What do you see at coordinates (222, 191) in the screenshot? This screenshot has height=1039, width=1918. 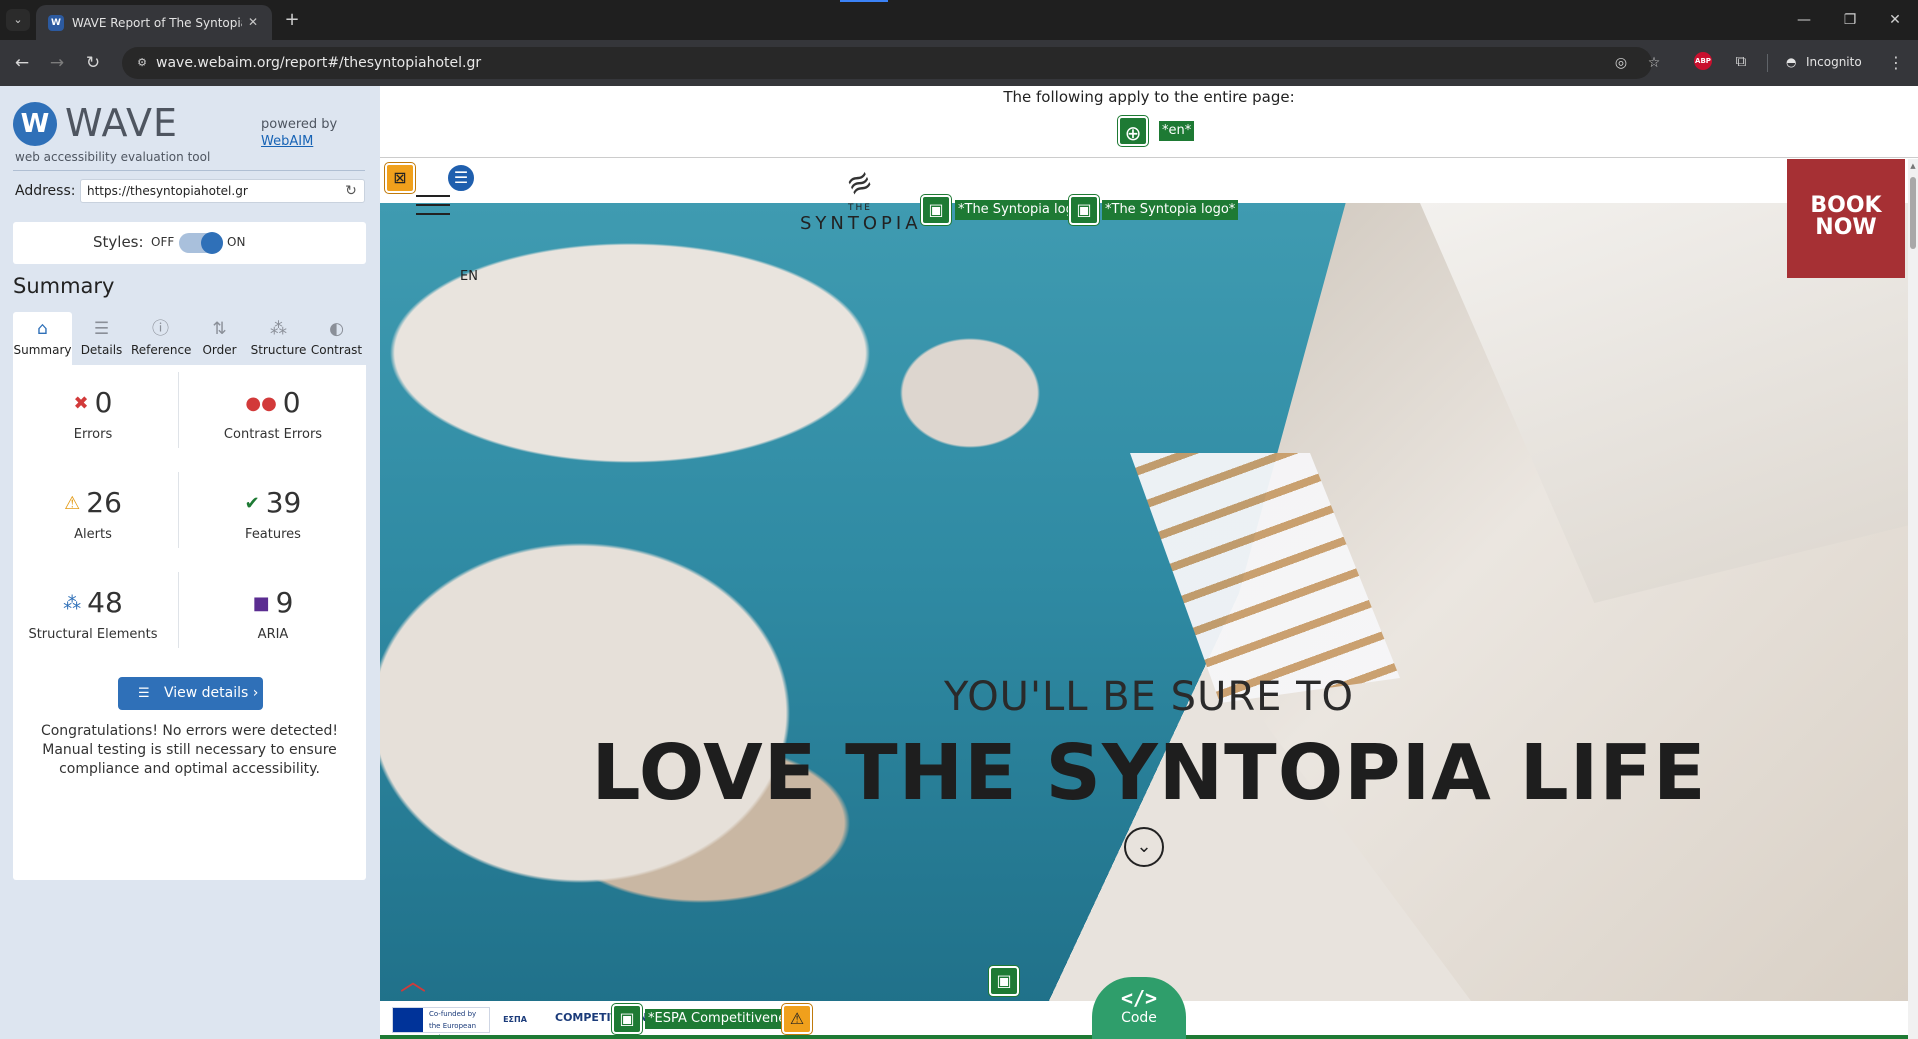 I see `wave-address-input: https://thesyntopiahotel.gr` at bounding box center [222, 191].